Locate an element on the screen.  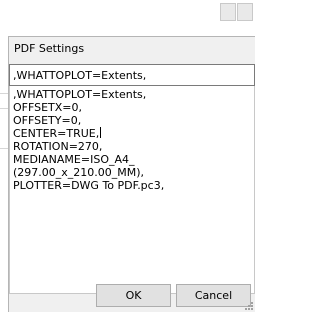
settings-line: ROTATION=270, is located at coordinates (58, 146).